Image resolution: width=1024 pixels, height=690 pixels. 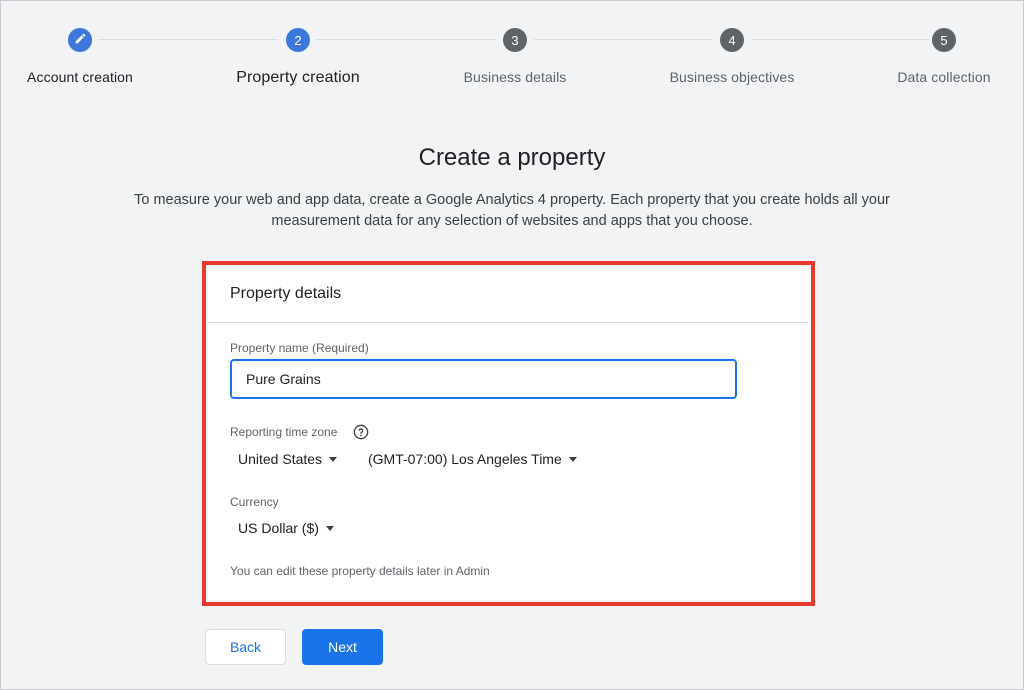 I want to click on currency-label: Currency, so click(x=254, y=502).